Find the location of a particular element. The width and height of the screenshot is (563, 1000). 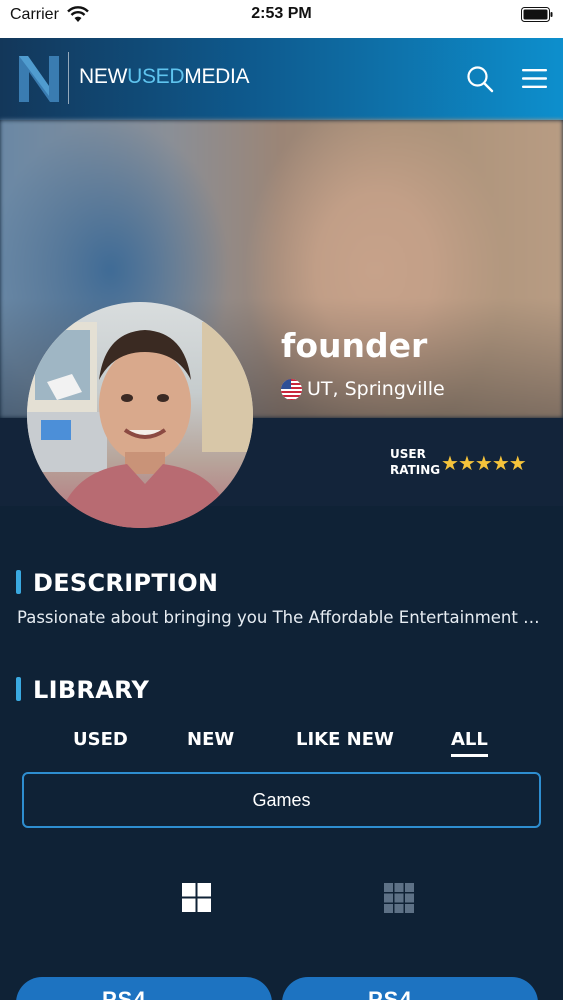

avatar is located at coordinates (140, 415).